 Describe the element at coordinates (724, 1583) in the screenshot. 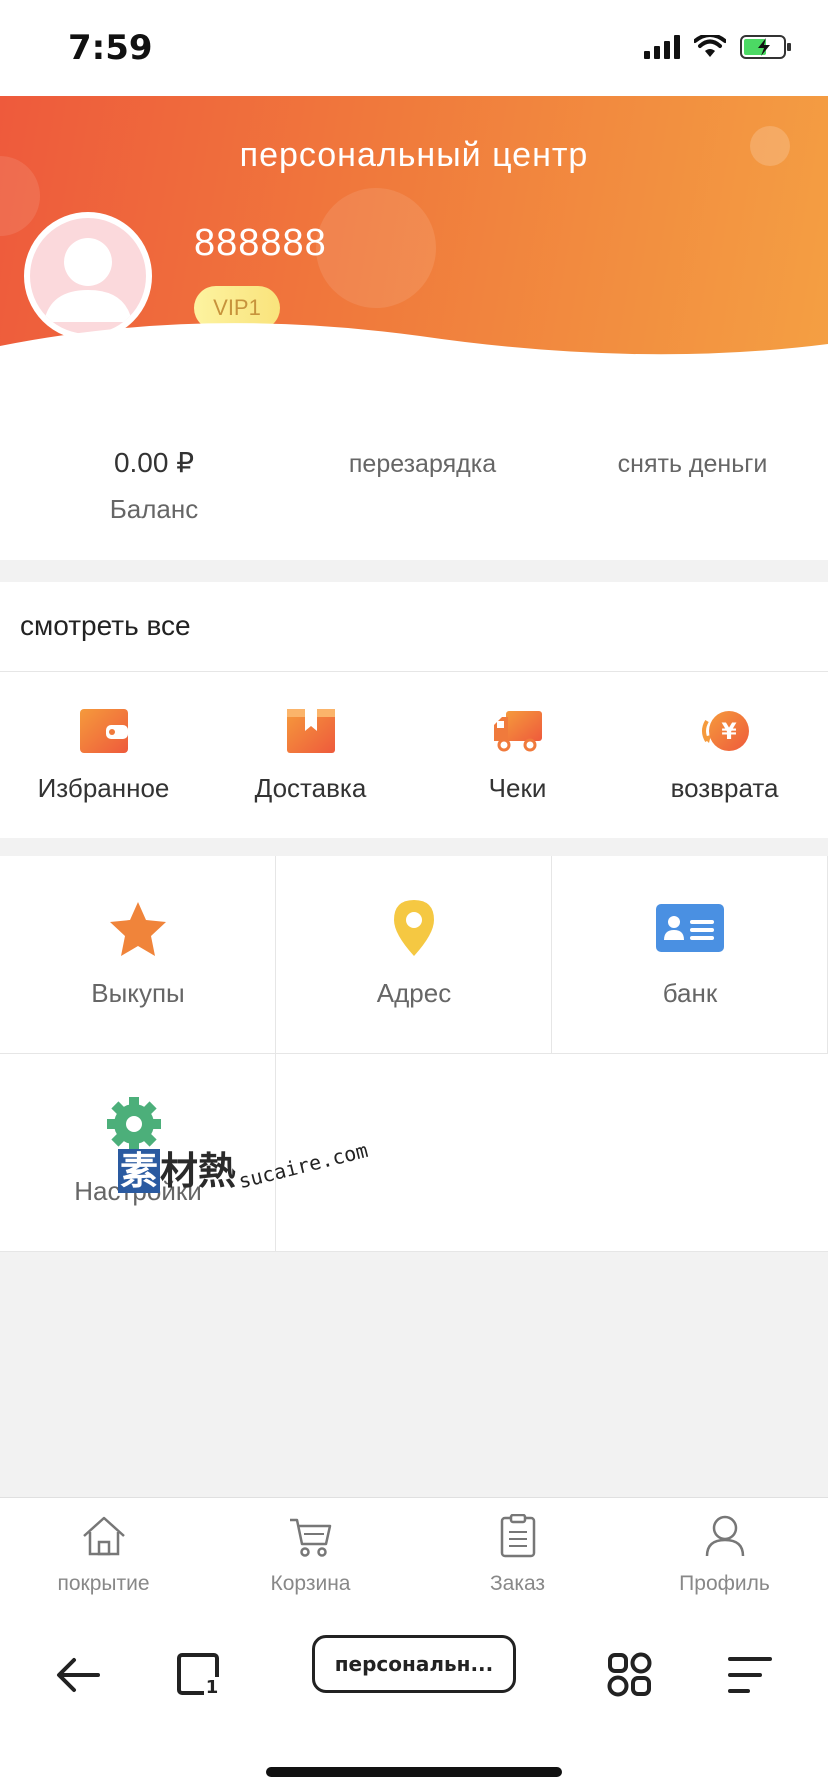

I see `tab-label: Профиль` at that location.